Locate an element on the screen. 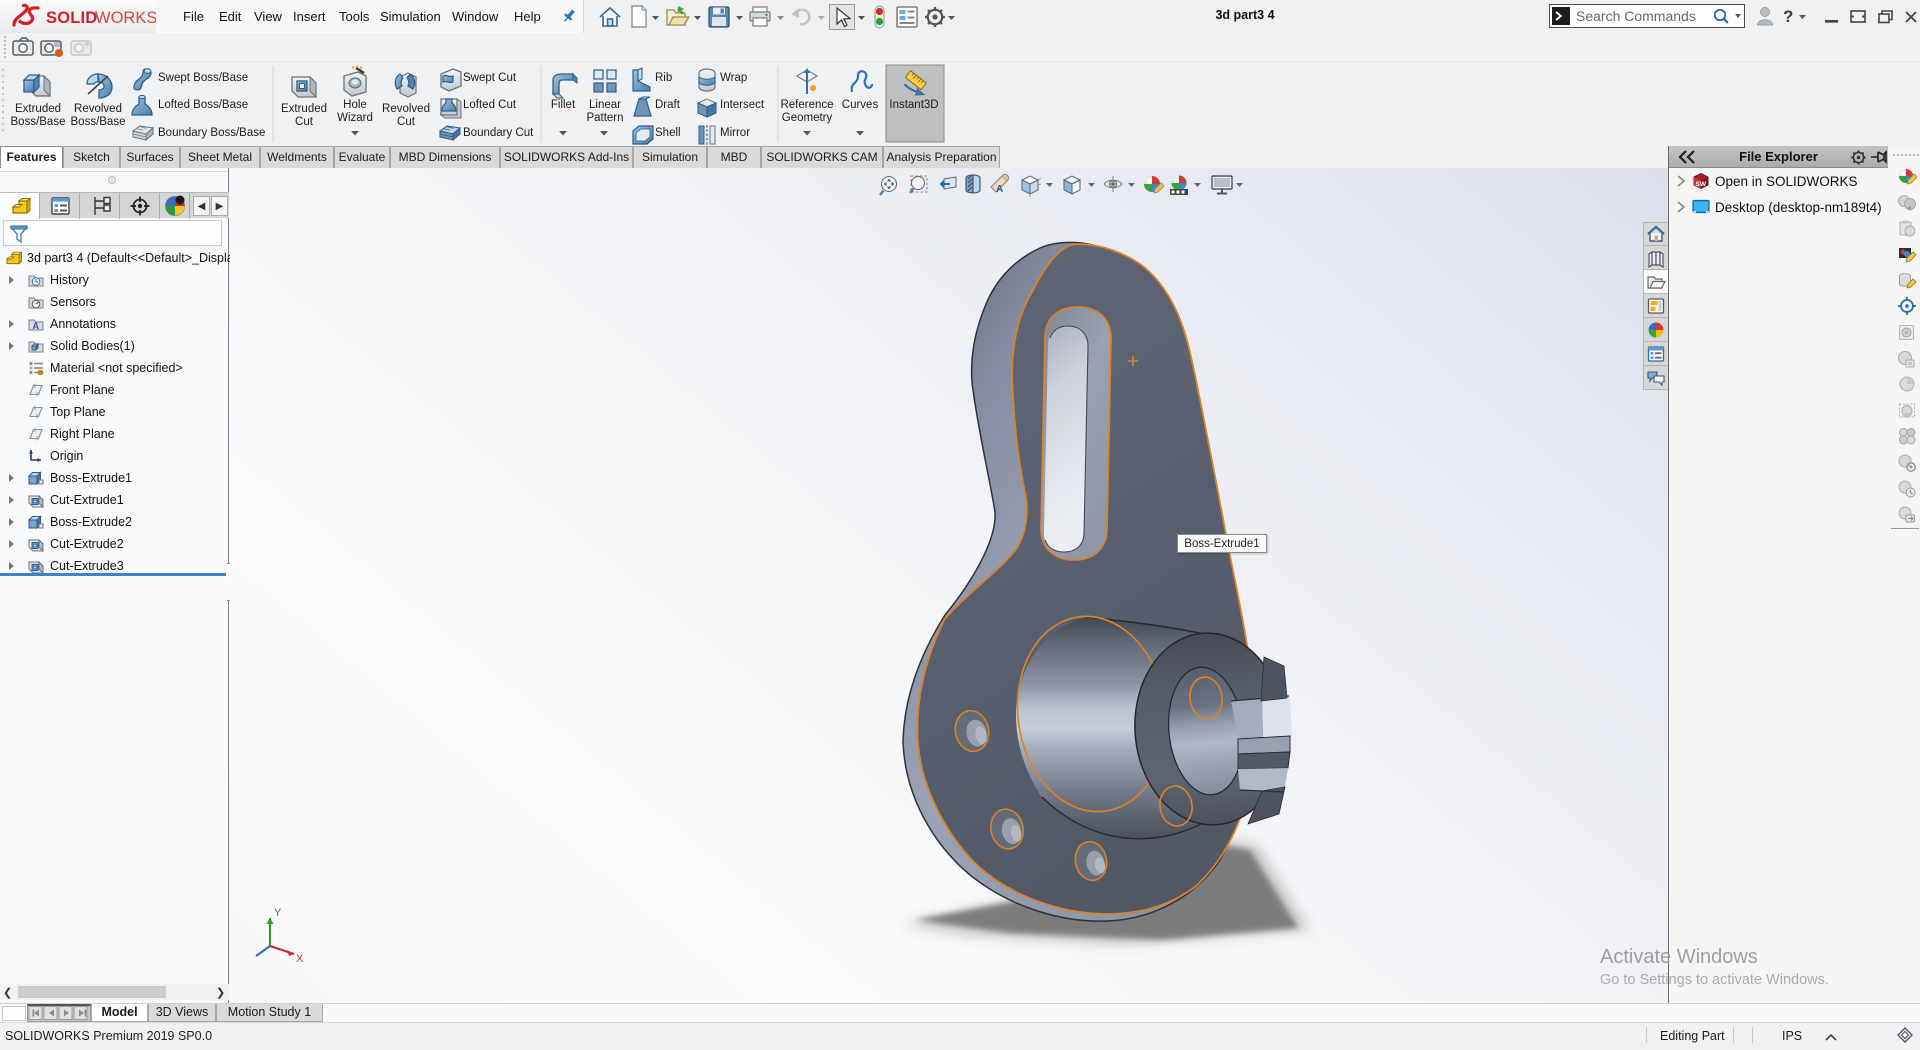 This screenshot has height=1050, width=1920. svg-text: WORKS is located at coordinates (125, 18).